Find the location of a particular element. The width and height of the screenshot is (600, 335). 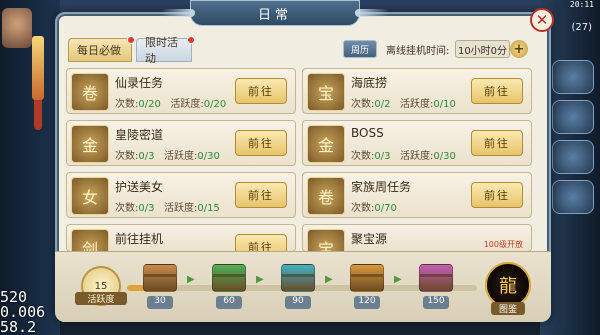

task-name: 前往挂机 is located at coordinates (139, 239).